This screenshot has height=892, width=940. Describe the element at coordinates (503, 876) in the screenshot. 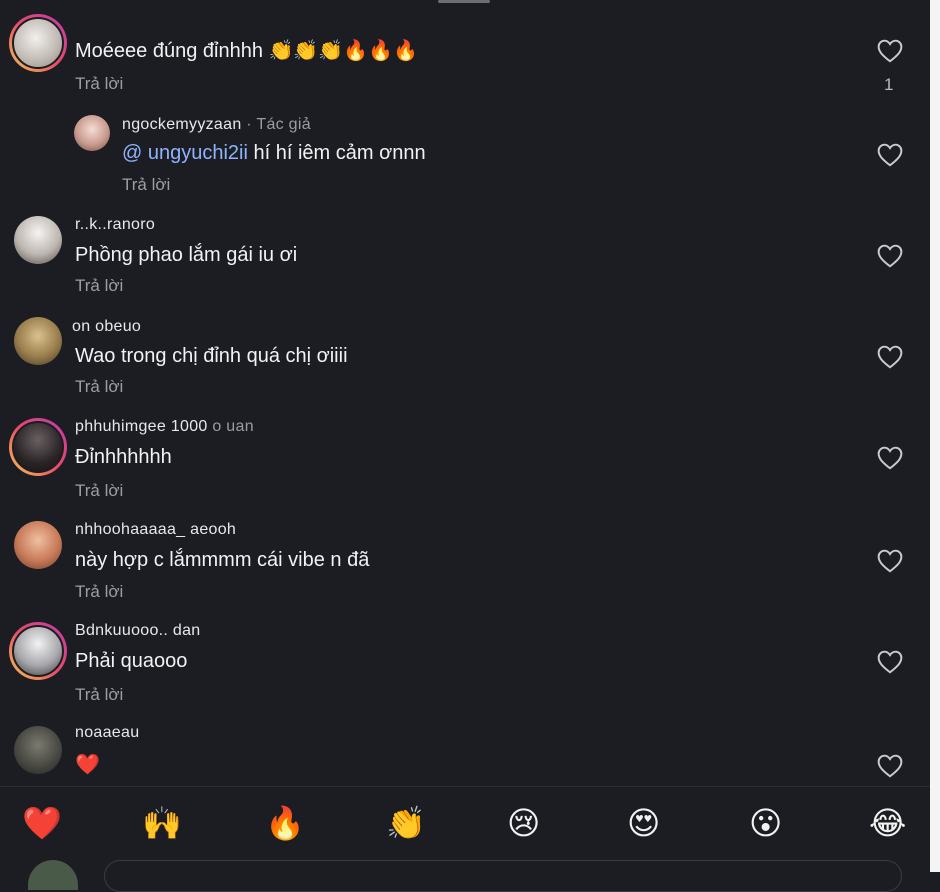

I see `comment-input` at that location.